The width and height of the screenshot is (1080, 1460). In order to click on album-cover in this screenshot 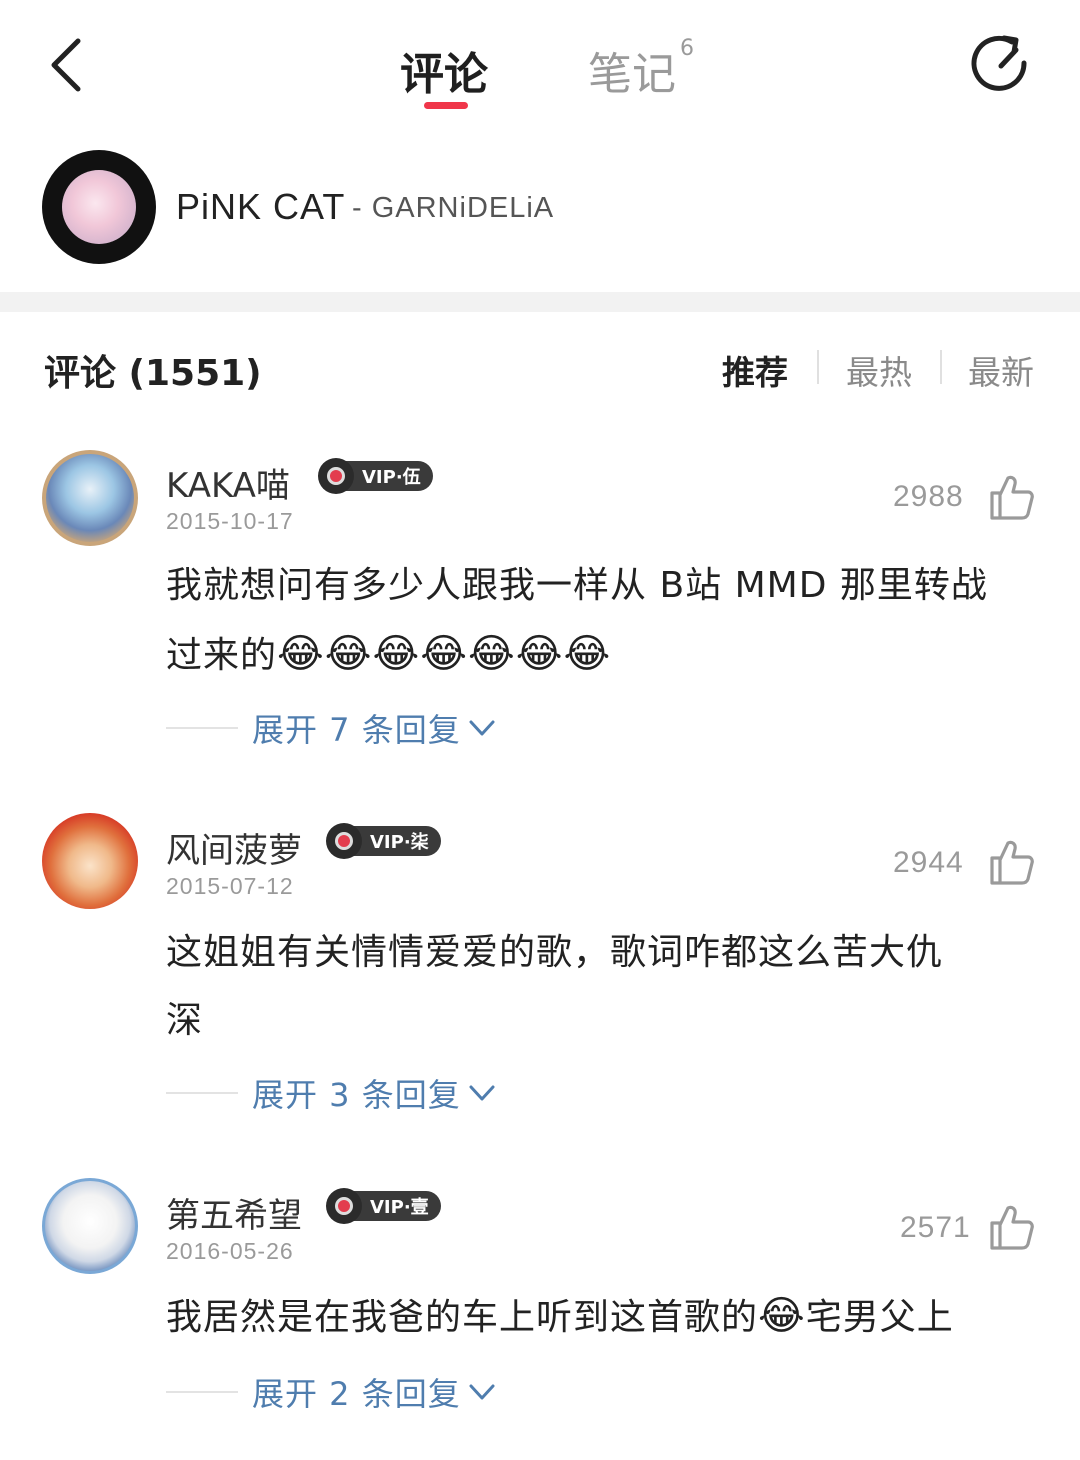, I will do `click(99, 207)`.